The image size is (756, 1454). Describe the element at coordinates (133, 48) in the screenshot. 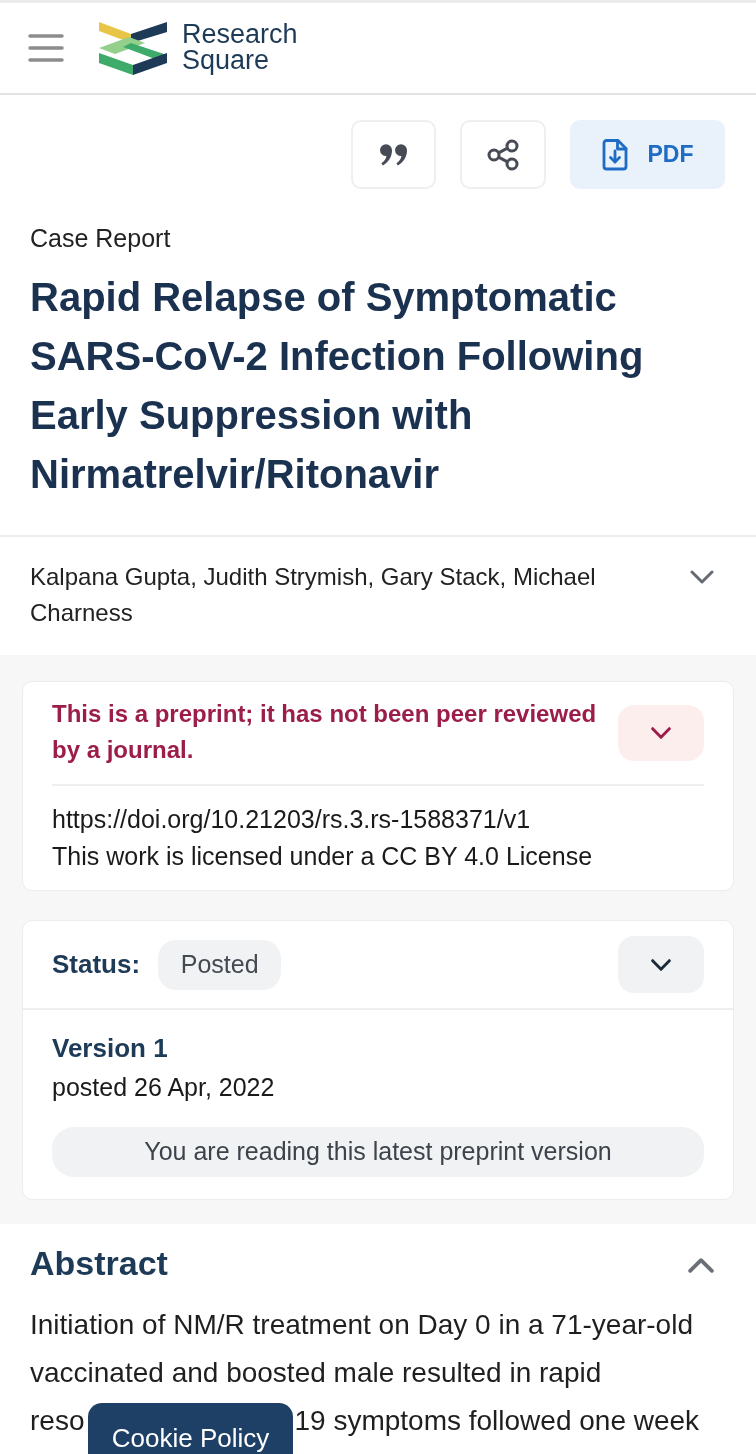

I see `logo-icon` at that location.